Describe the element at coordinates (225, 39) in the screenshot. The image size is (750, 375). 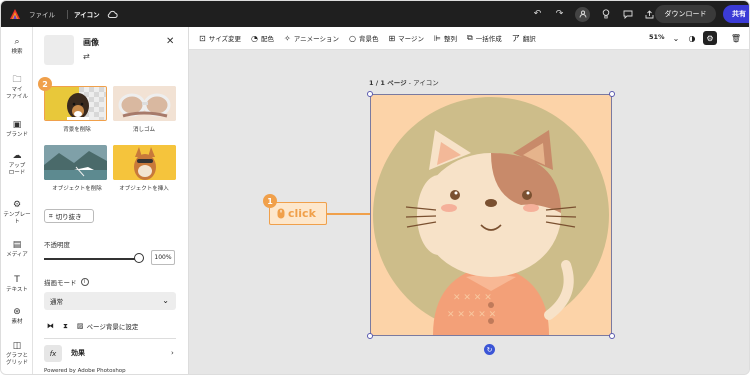
I see `tool-label: サイズ変更` at that location.